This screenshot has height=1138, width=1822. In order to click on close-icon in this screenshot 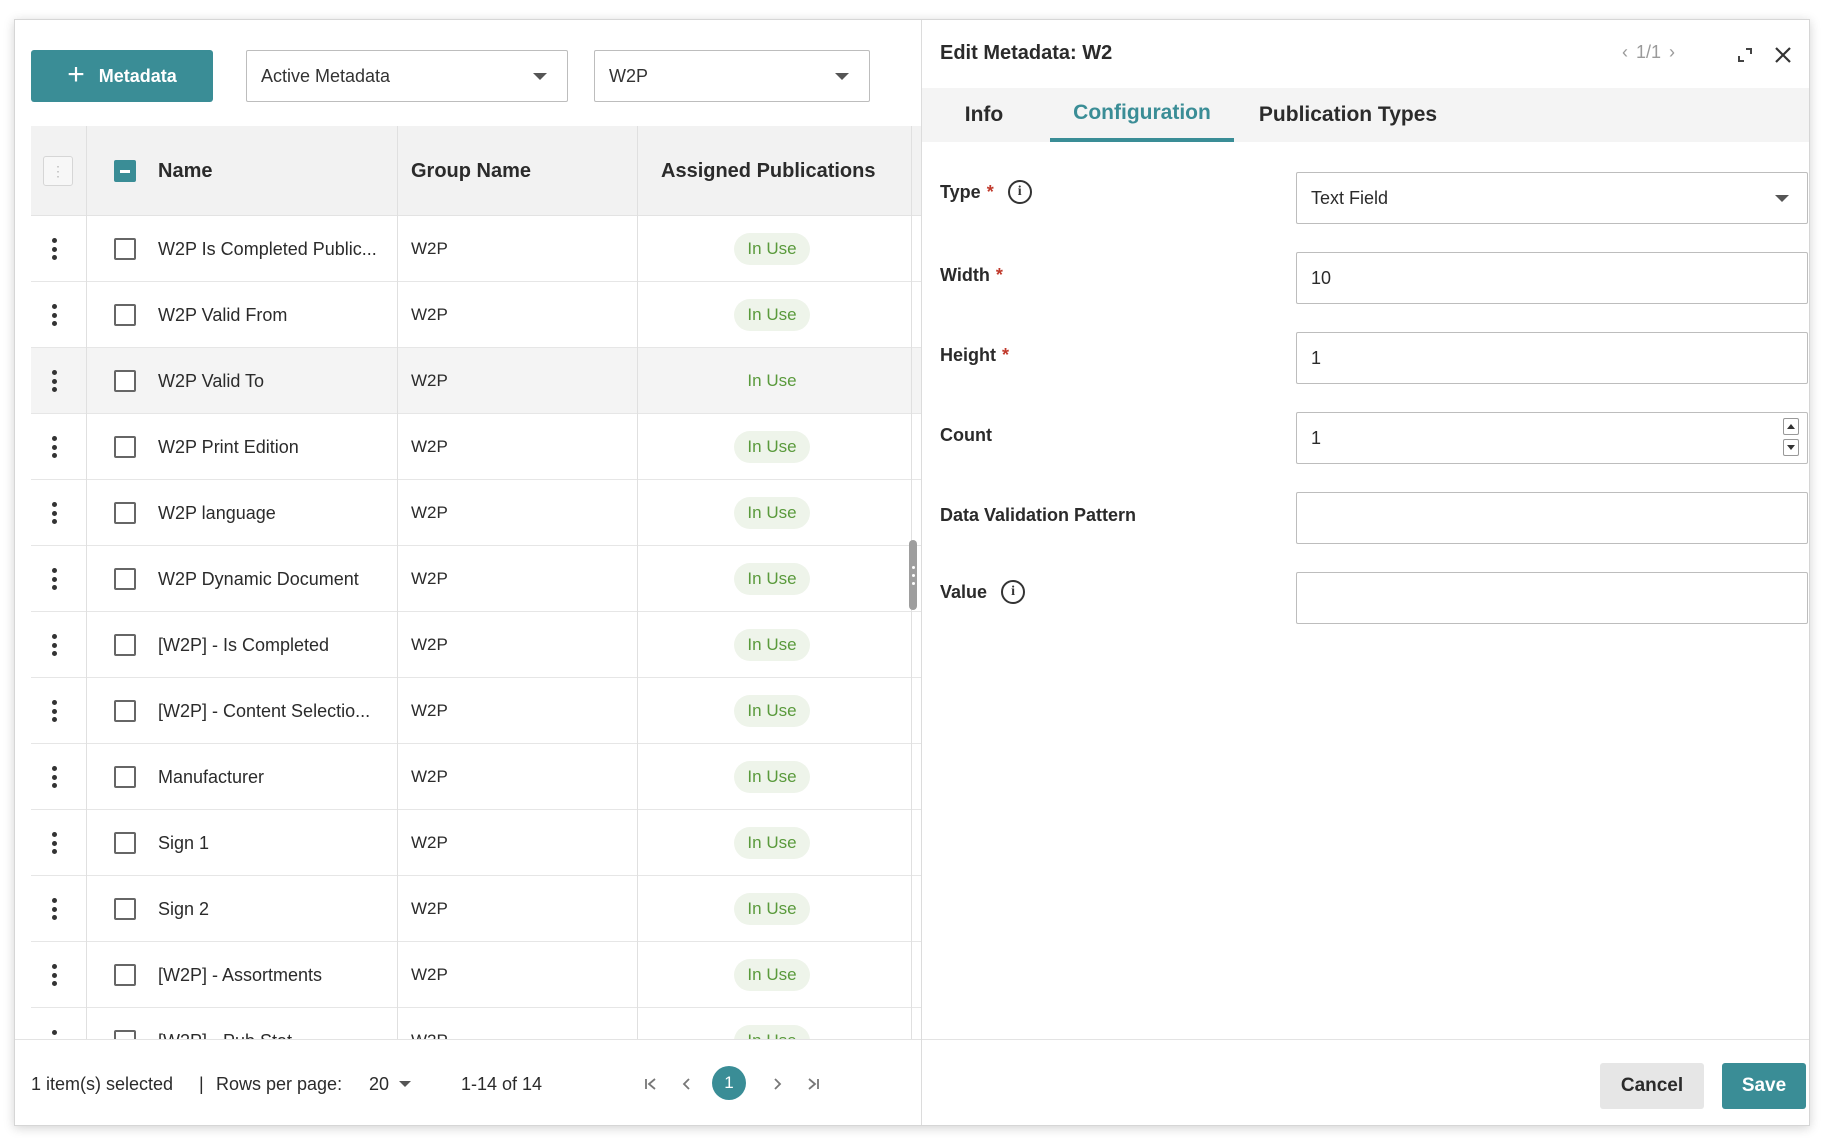, I will do `click(1783, 55)`.